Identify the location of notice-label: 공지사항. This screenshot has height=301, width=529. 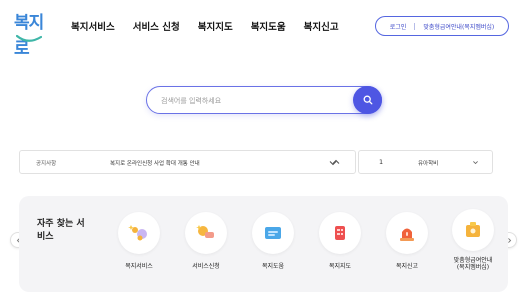
(46, 164).